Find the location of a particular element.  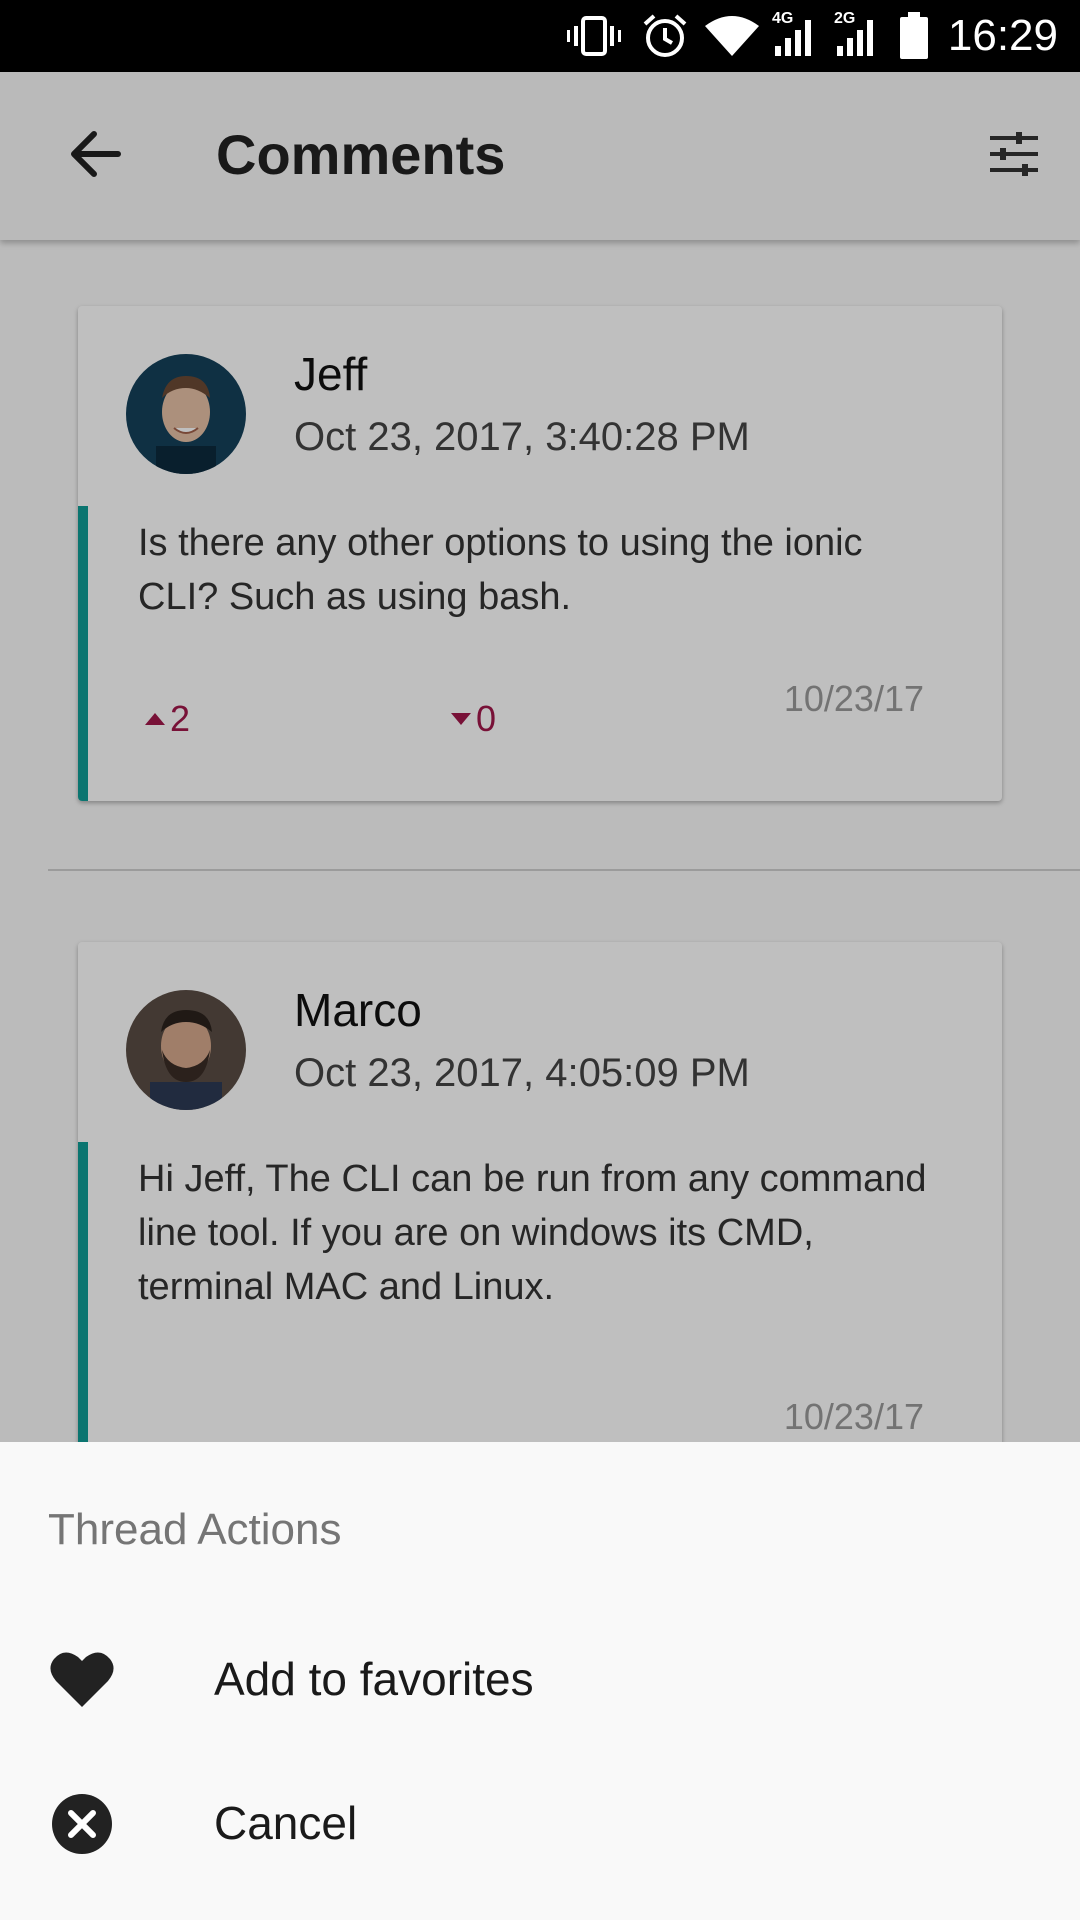

battery-icon is located at coordinates (914, 36).